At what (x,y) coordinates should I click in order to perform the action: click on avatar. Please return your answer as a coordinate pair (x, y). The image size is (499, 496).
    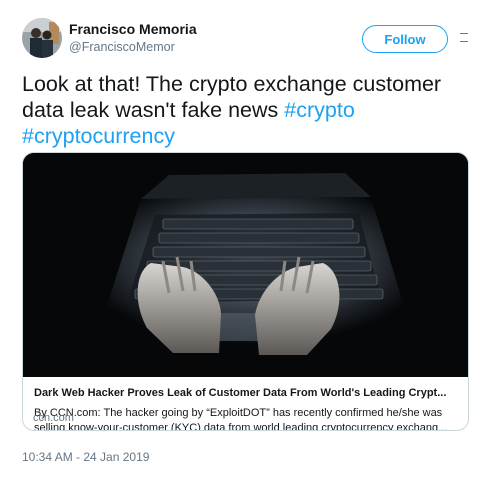
    Looking at the image, I should click on (42, 38).